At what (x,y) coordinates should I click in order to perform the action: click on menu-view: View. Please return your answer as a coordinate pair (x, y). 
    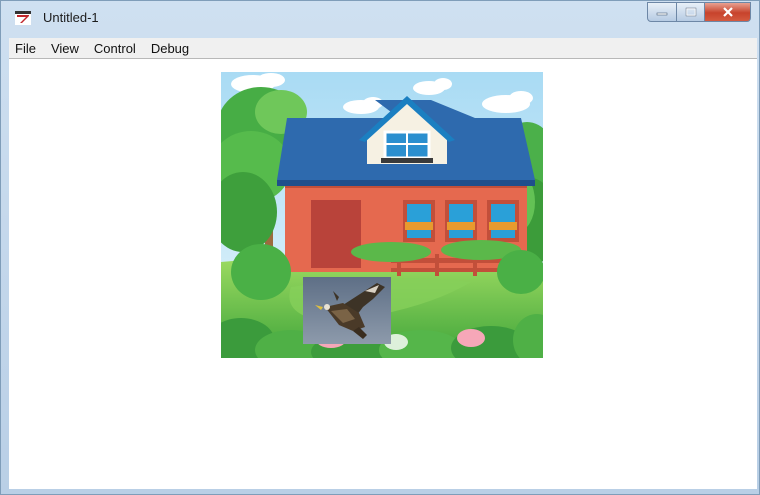
    Looking at the image, I should click on (65, 48).